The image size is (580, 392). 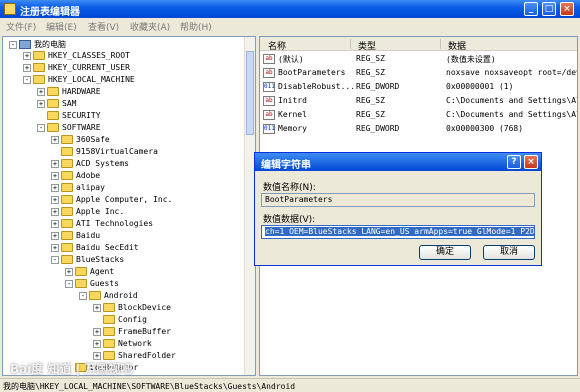 What do you see at coordinates (121, 295) in the screenshot?
I see `tree-node-label: Android` at bounding box center [121, 295].